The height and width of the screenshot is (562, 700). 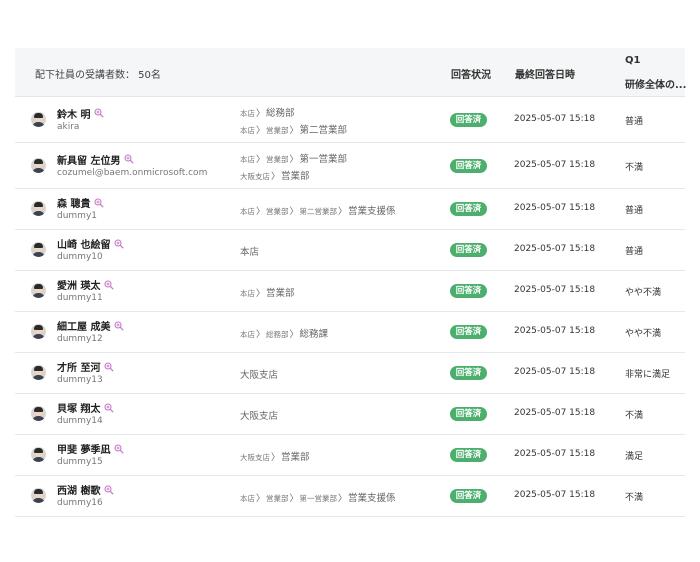 What do you see at coordinates (96, 160) in the screenshot?
I see `employee-name: 新具留 左位男` at bounding box center [96, 160].